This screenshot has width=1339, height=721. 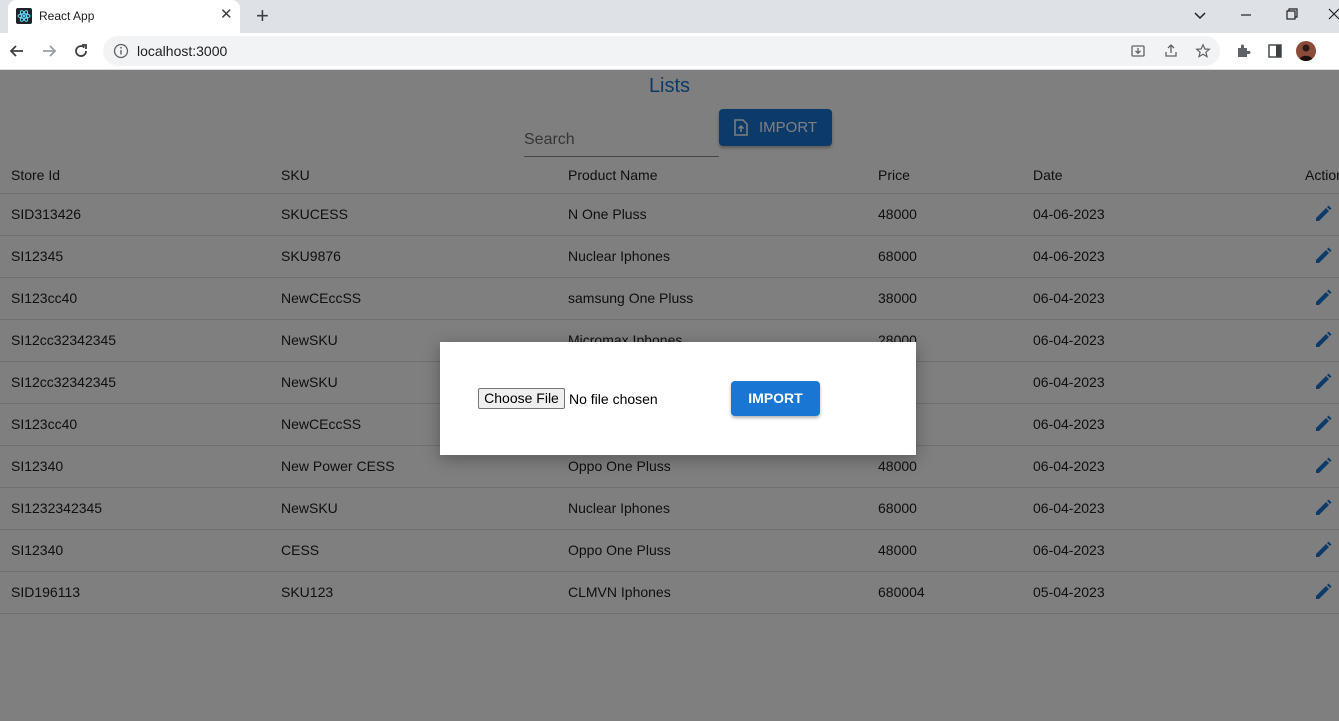 What do you see at coordinates (182, 51) in the screenshot?
I see `url-text: localhost:3000` at bounding box center [182, 51].